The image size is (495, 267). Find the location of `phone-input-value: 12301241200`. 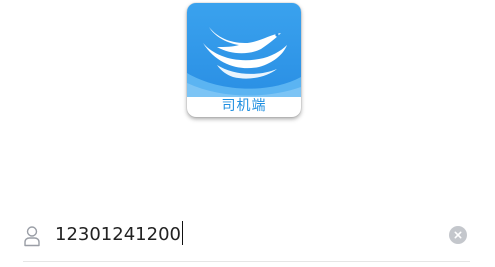

phone-input-value: 12301241200 is located at coordinates (118, 234).